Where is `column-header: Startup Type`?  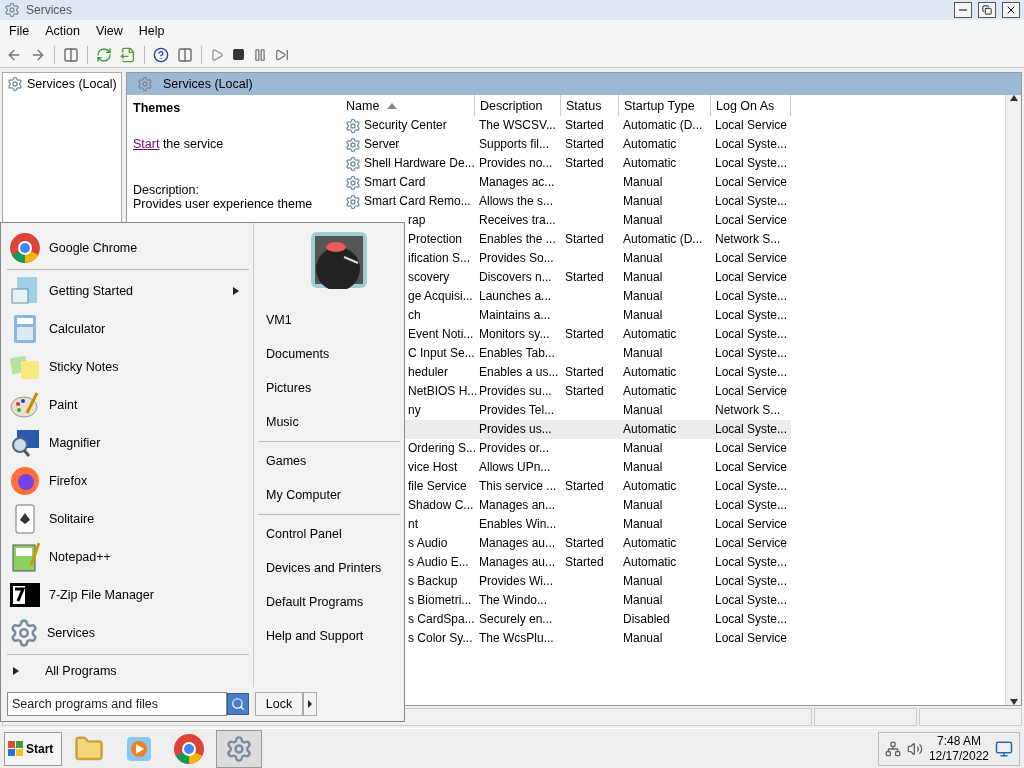 column-header: Startup Type is located at coordinates (665, 105).